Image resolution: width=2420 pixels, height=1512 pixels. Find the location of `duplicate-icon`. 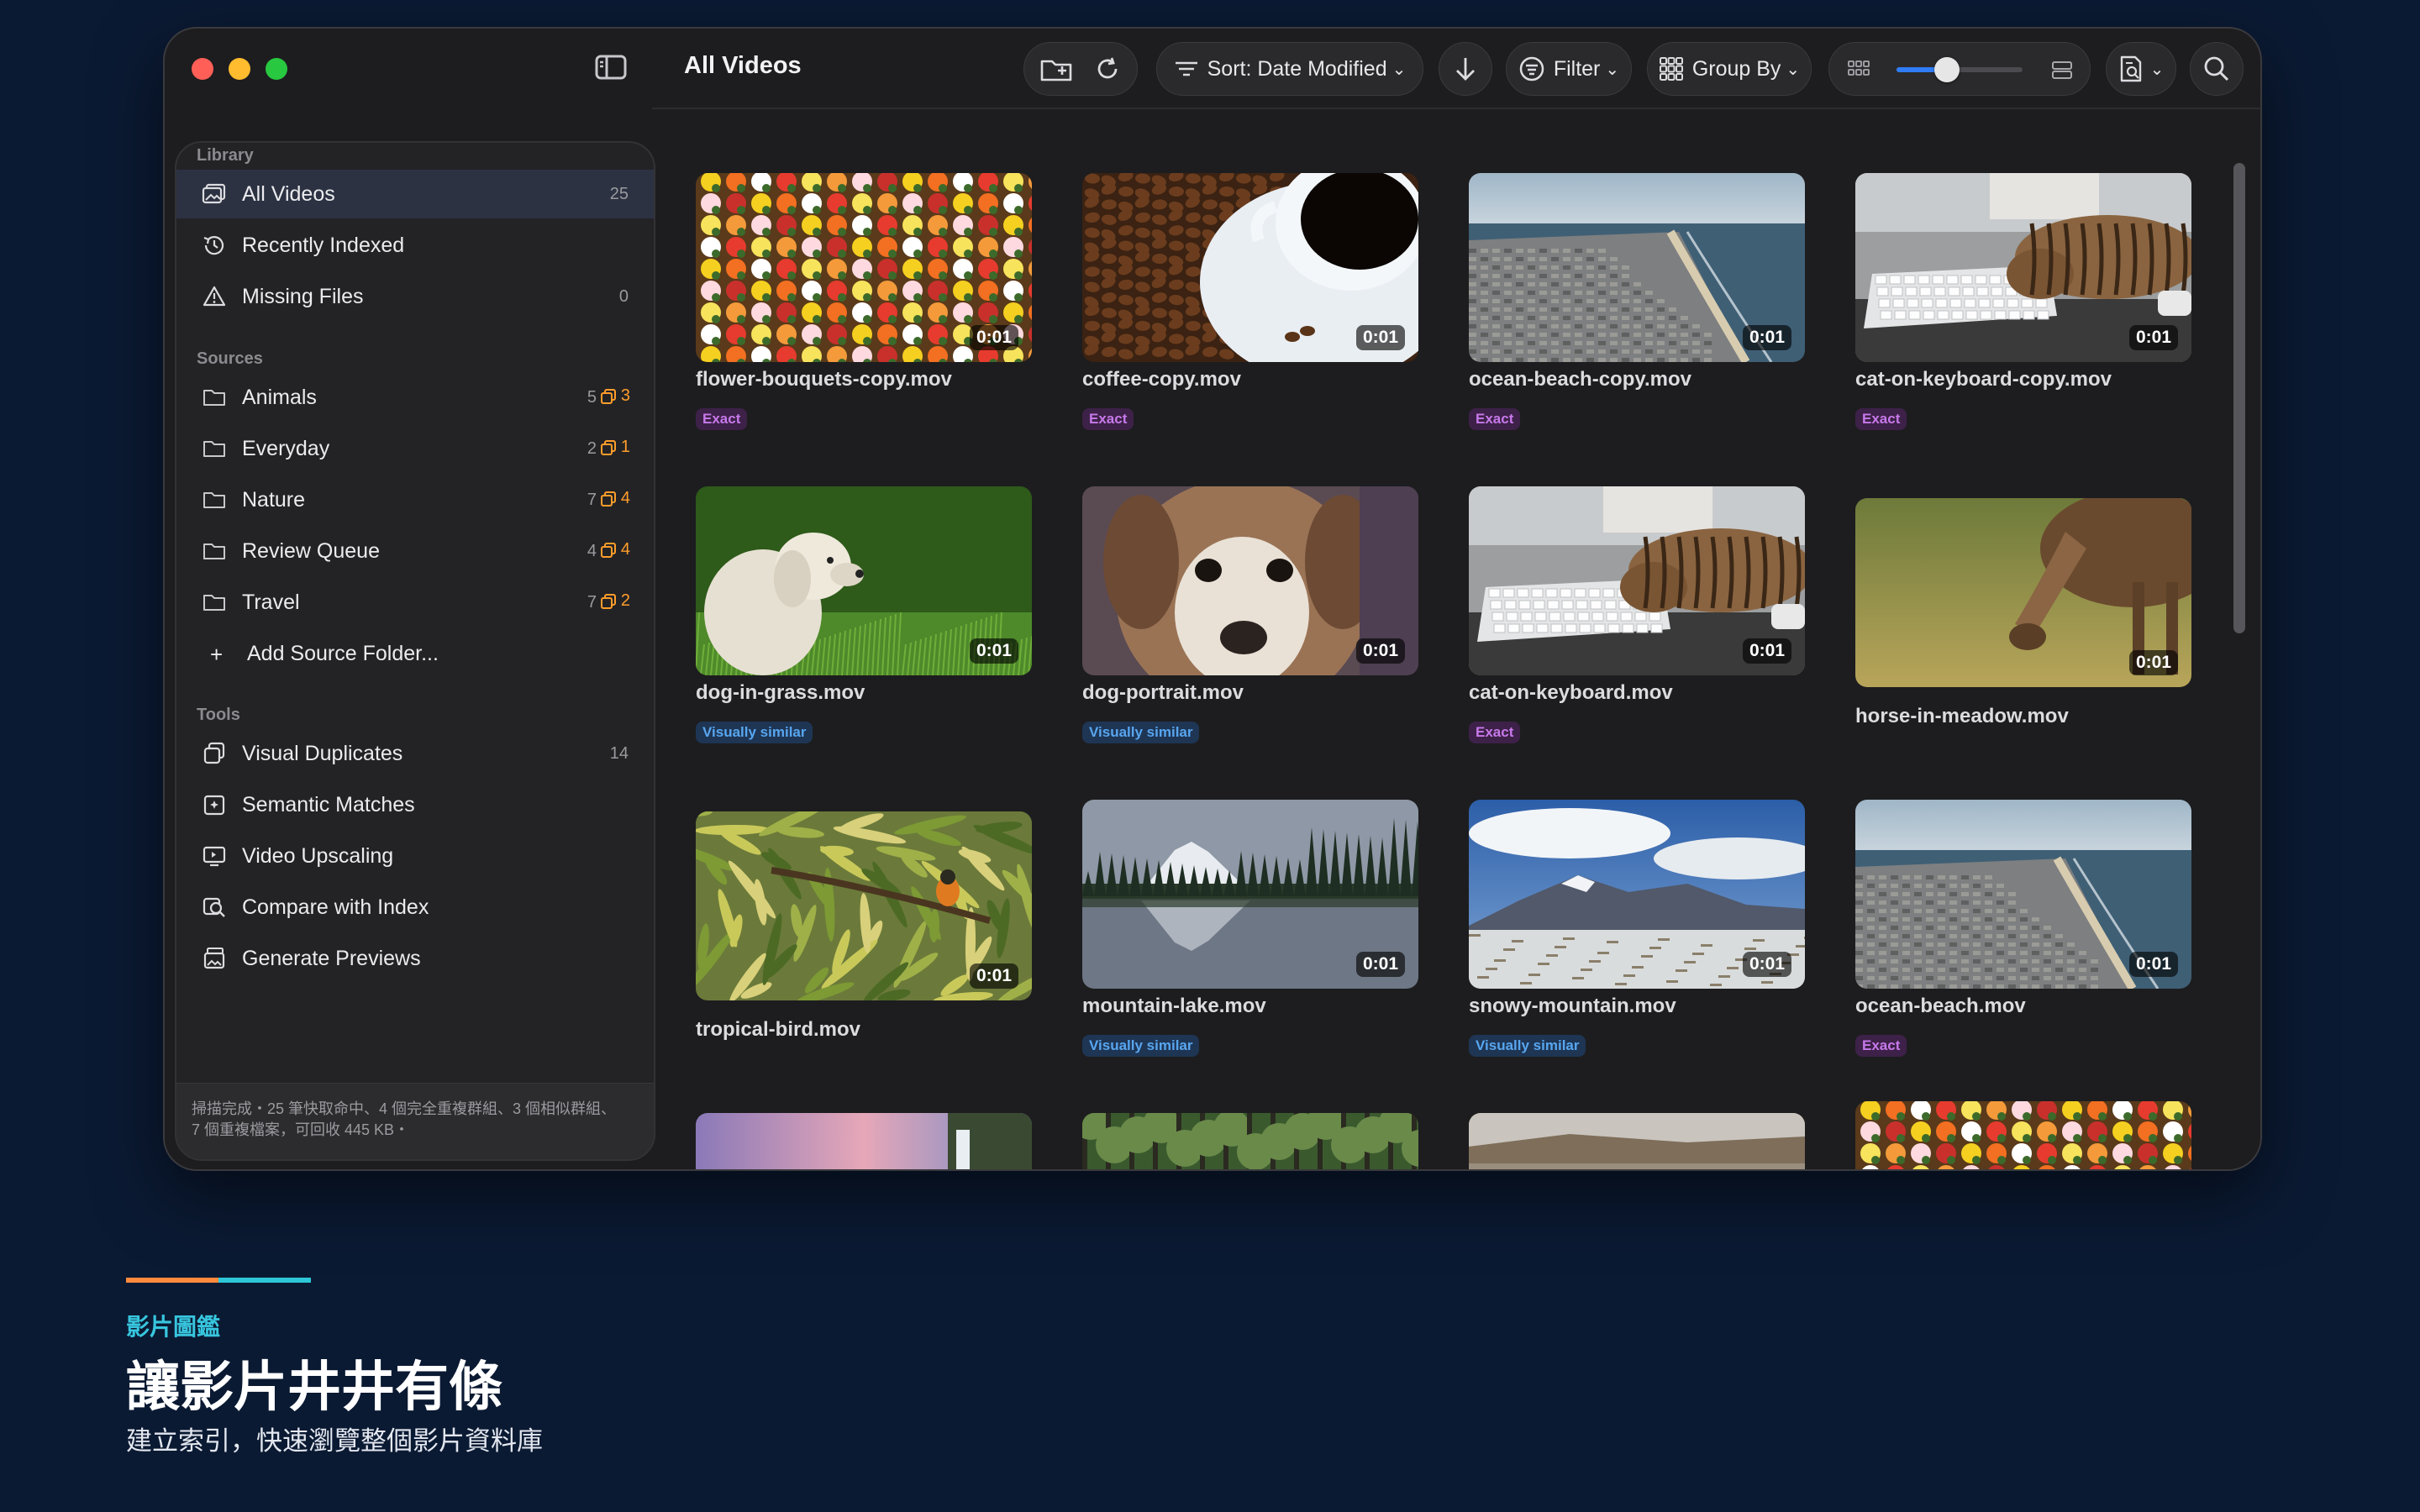

duplicate-icon is located at coordinates (214, 753).